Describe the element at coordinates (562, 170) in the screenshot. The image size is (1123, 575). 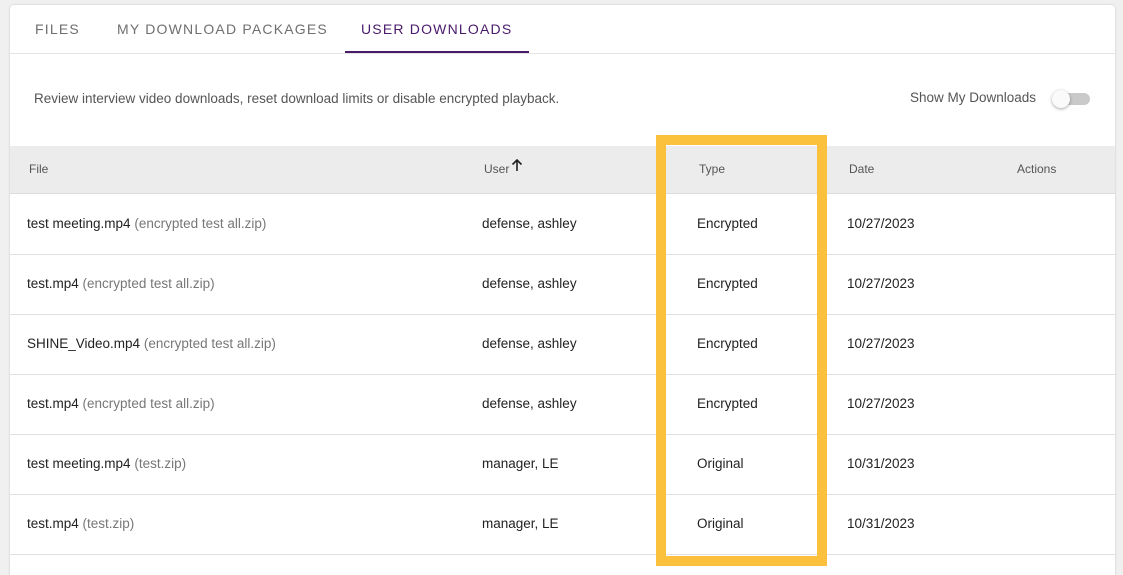
I see `table-header: File User Type Date Actions` at that location.